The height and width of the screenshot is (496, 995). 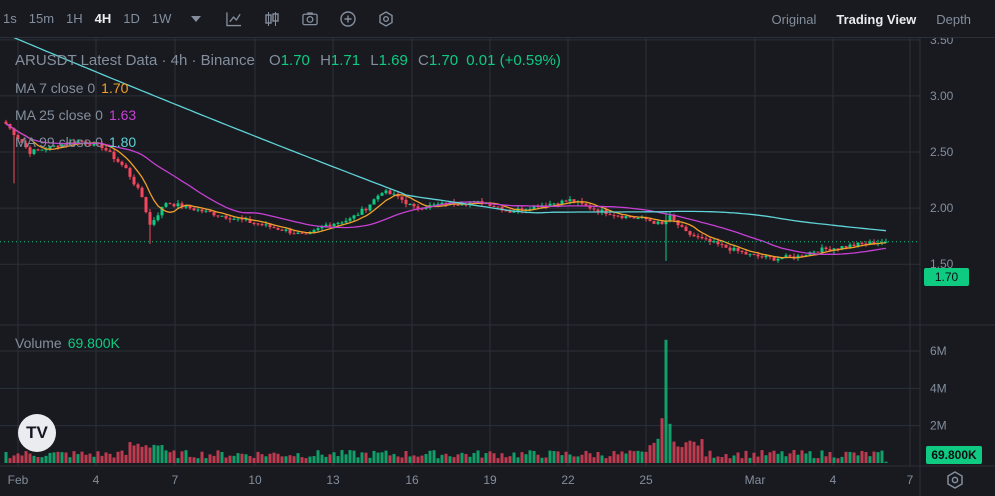 I want to click on chart-settings-icon, so click(x=955, y=480).